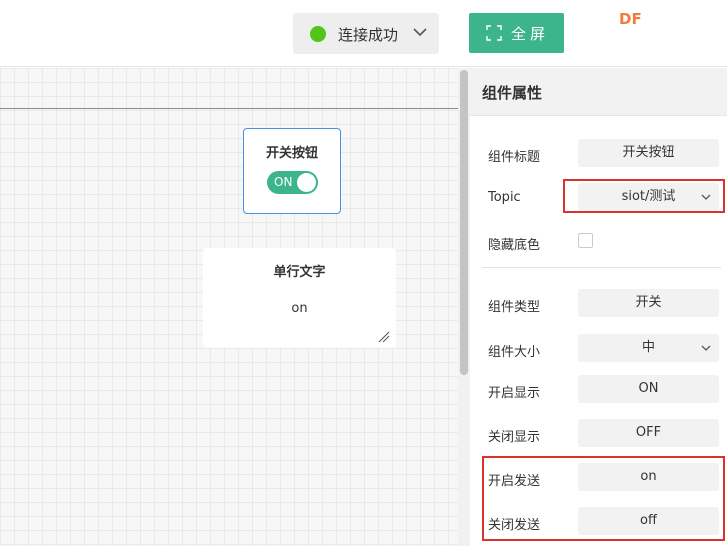 The width and height of the screenshot is (727, 546). I want to click on topic-label: Topic, so click(504, 197).